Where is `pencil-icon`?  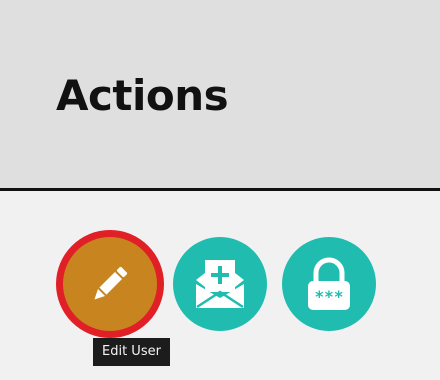 pencil-icon is located at coordinates (110, 284).